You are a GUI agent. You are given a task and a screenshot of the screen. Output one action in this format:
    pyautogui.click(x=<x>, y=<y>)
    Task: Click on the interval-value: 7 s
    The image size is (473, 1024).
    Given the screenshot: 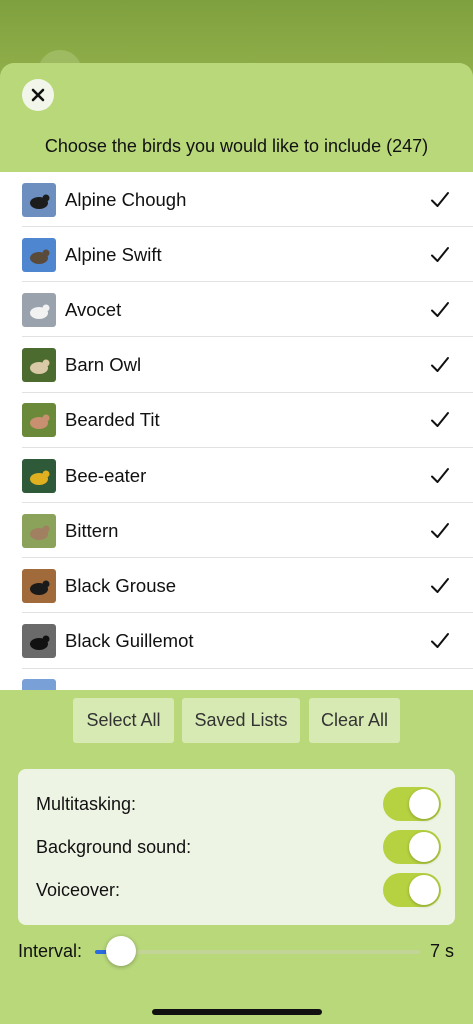 What is the action you would take?
    pyautogui.click(x=442, y=951)
    